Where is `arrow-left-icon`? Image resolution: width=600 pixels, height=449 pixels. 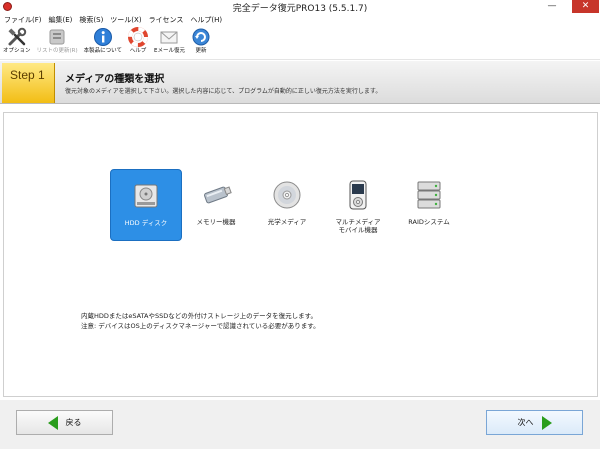
arrow-left-icon is located at coordinates (52, 422).